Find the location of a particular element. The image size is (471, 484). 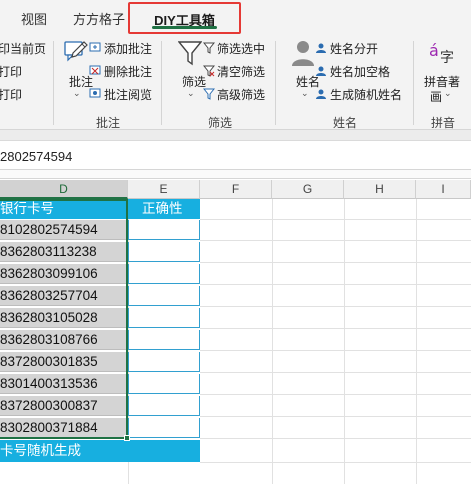

card-number-cell: 8302800371884 is located at coordinates (64, 428).